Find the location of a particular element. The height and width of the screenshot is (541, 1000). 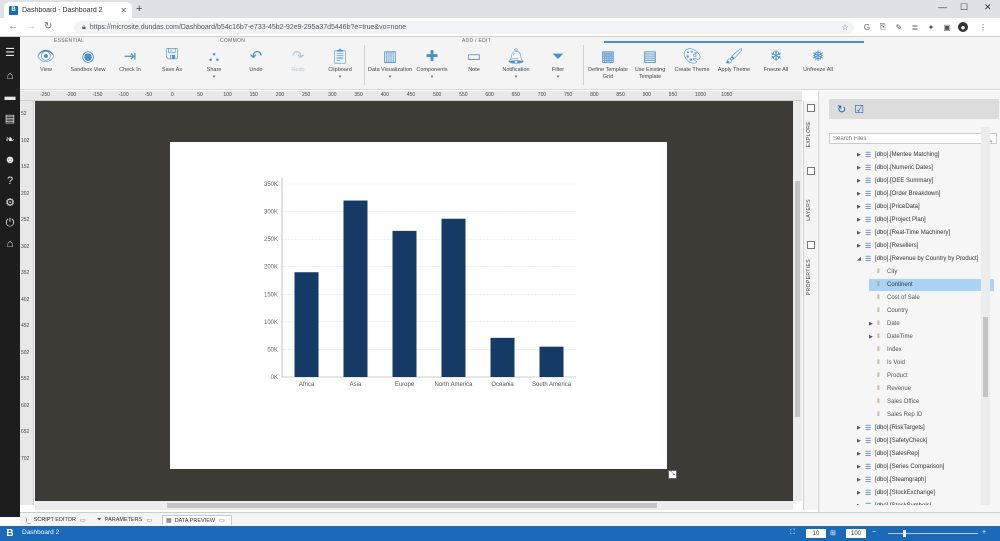

notification-button: 🔔︎ Notification ▾ is located at coordinates (516, 68).